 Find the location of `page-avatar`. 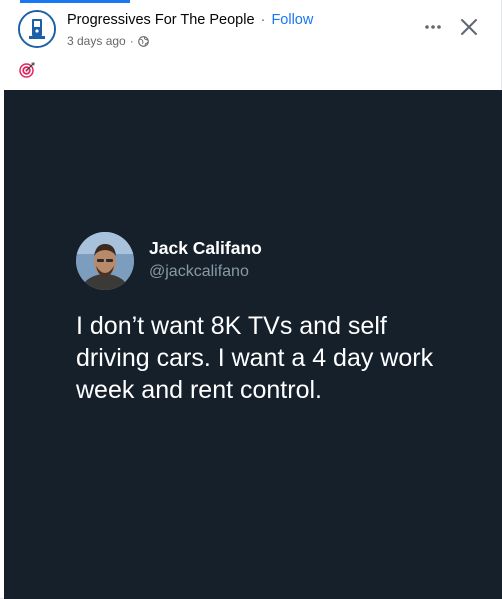

page-avatar is located at coordinates (37, 29).